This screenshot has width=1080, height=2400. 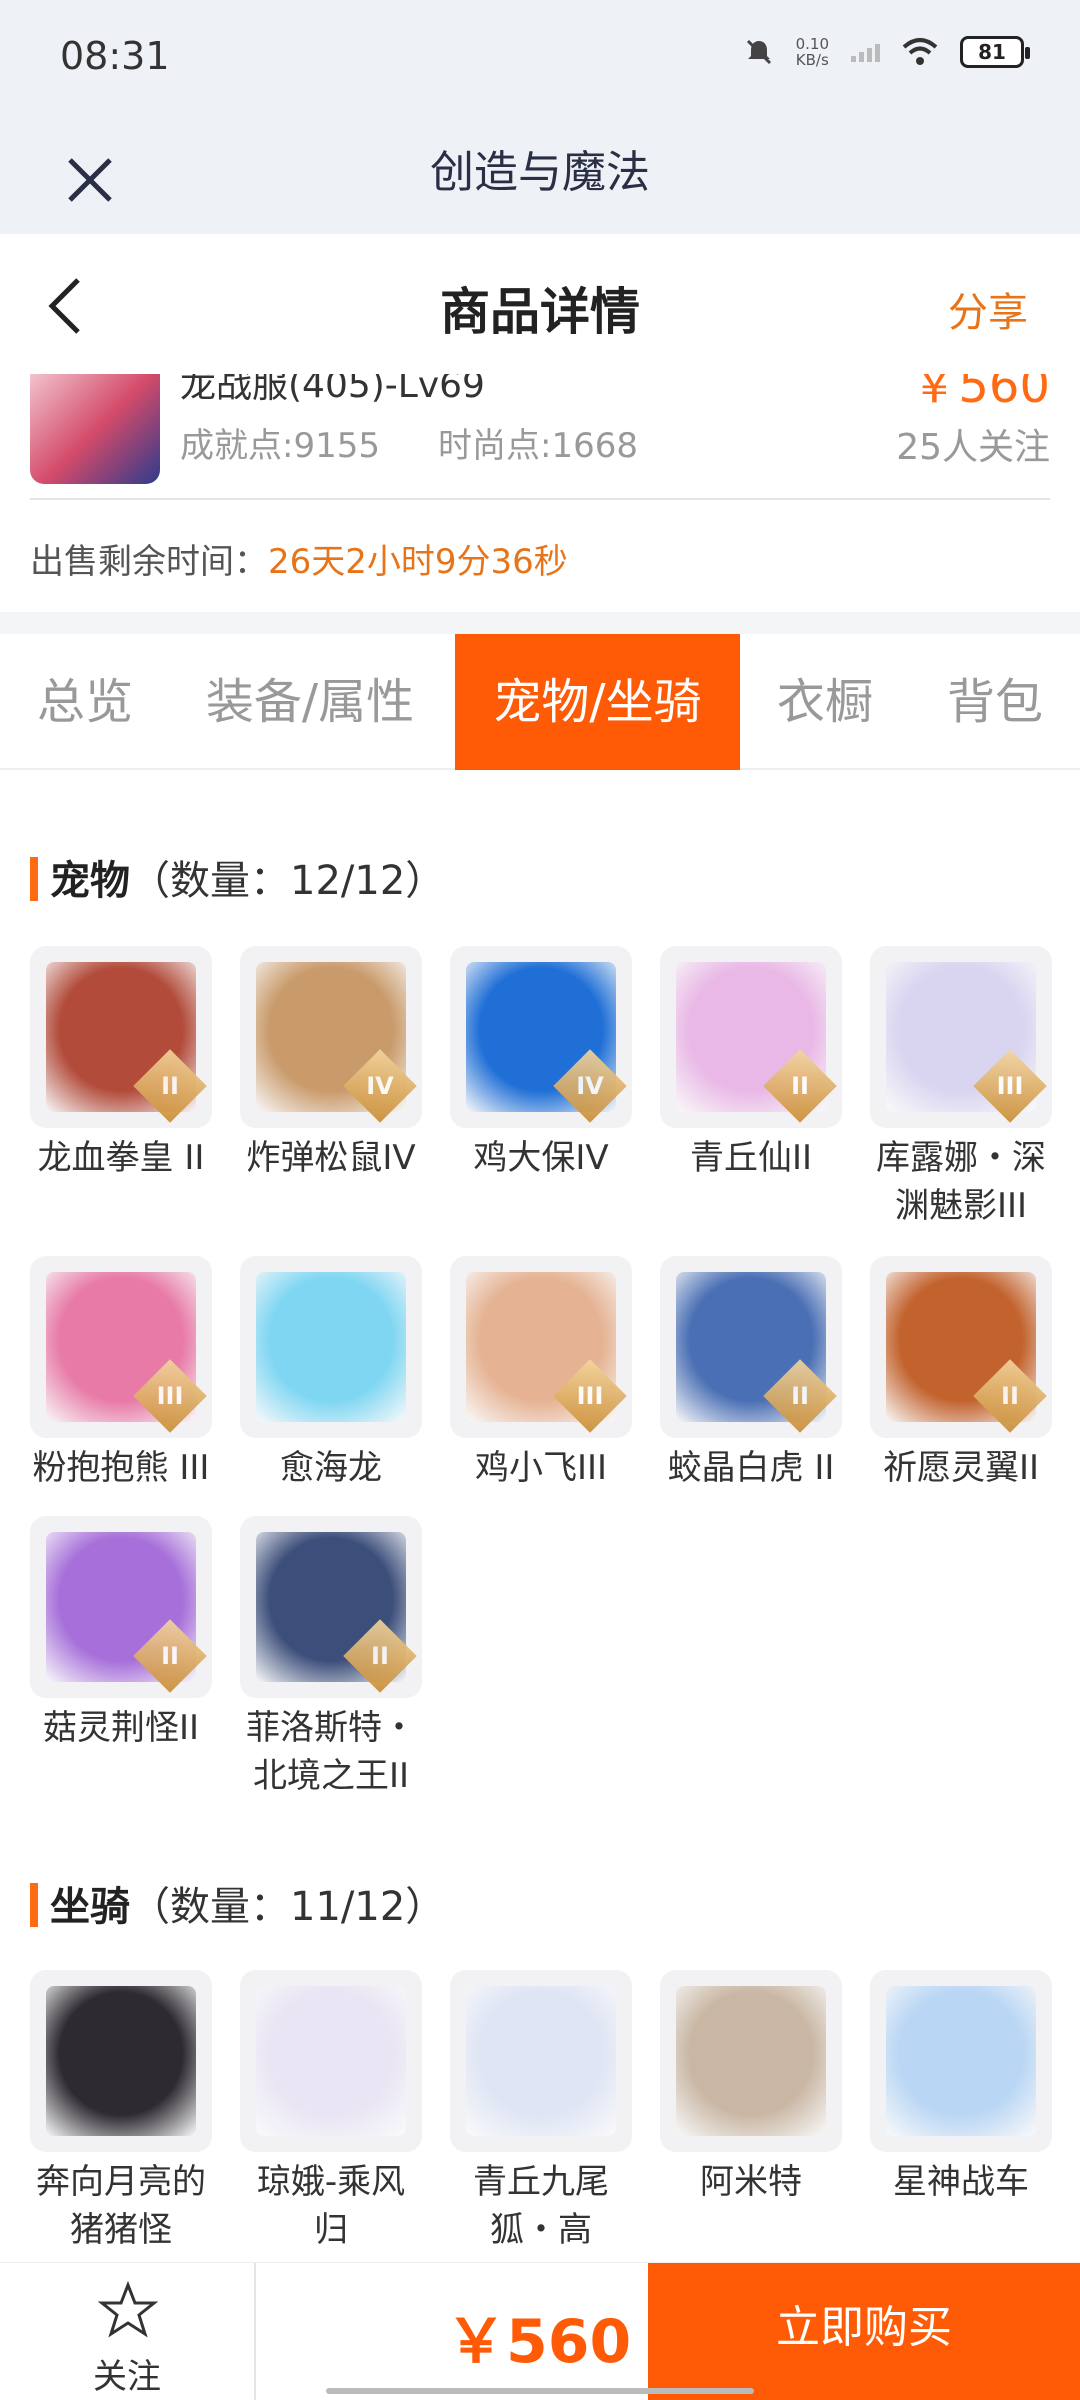 What do you see at coordinates (751, 1374) in the screenshot?
I see `pet-item: II 蛟晶白虎 II` at bounding box center [751, 1374].